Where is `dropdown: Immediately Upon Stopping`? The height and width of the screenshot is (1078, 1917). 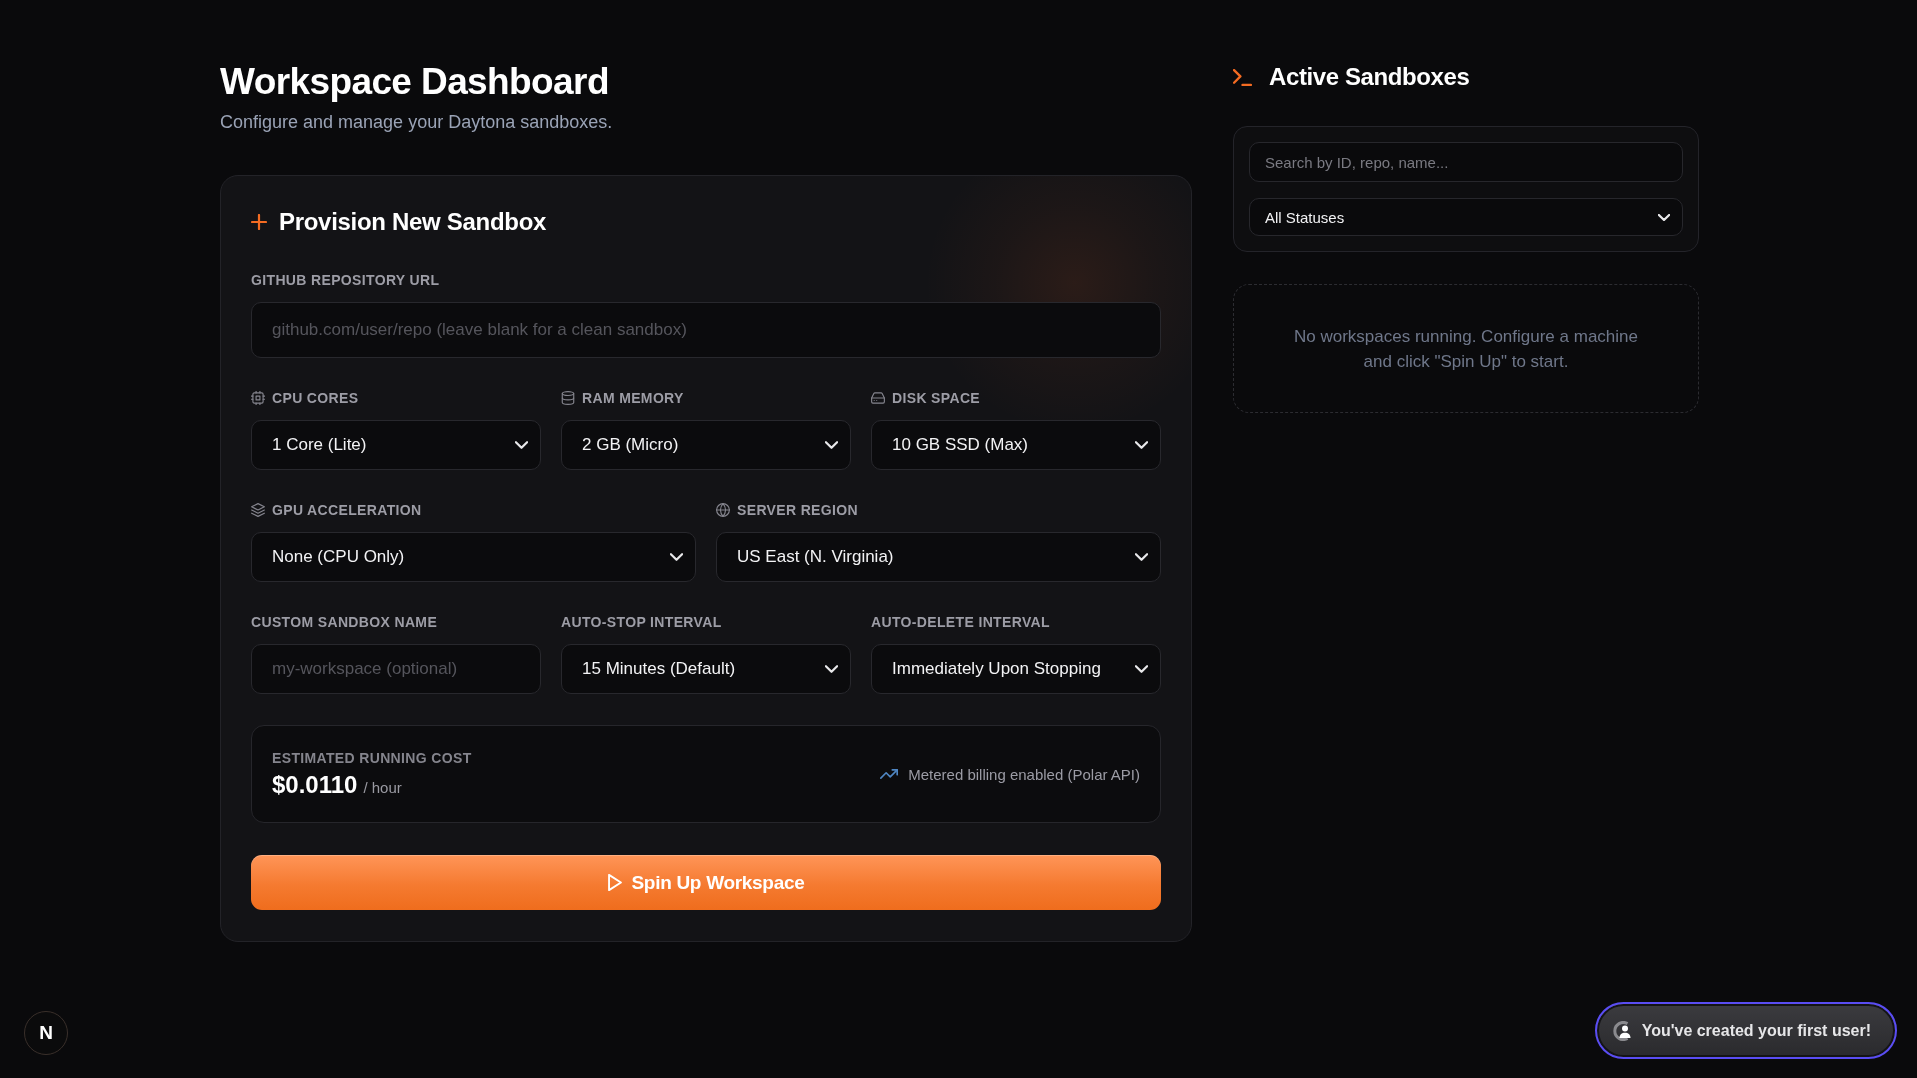
dropdown: Immediately Upon Stopping is located at coordinates (1016, 669).